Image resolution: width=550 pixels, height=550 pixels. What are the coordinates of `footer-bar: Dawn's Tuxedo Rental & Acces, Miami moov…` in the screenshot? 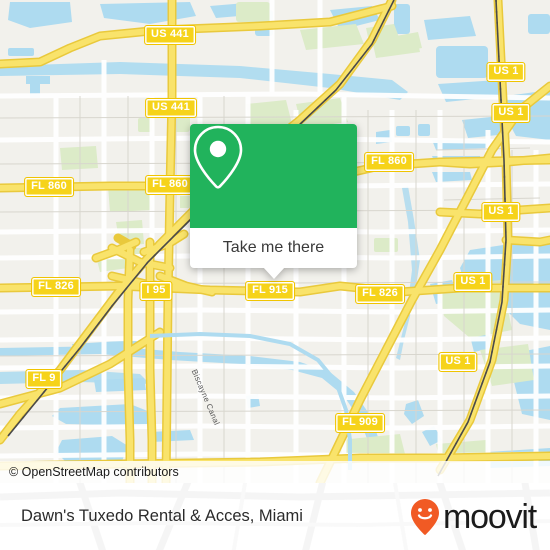 It's located at (275, 516).